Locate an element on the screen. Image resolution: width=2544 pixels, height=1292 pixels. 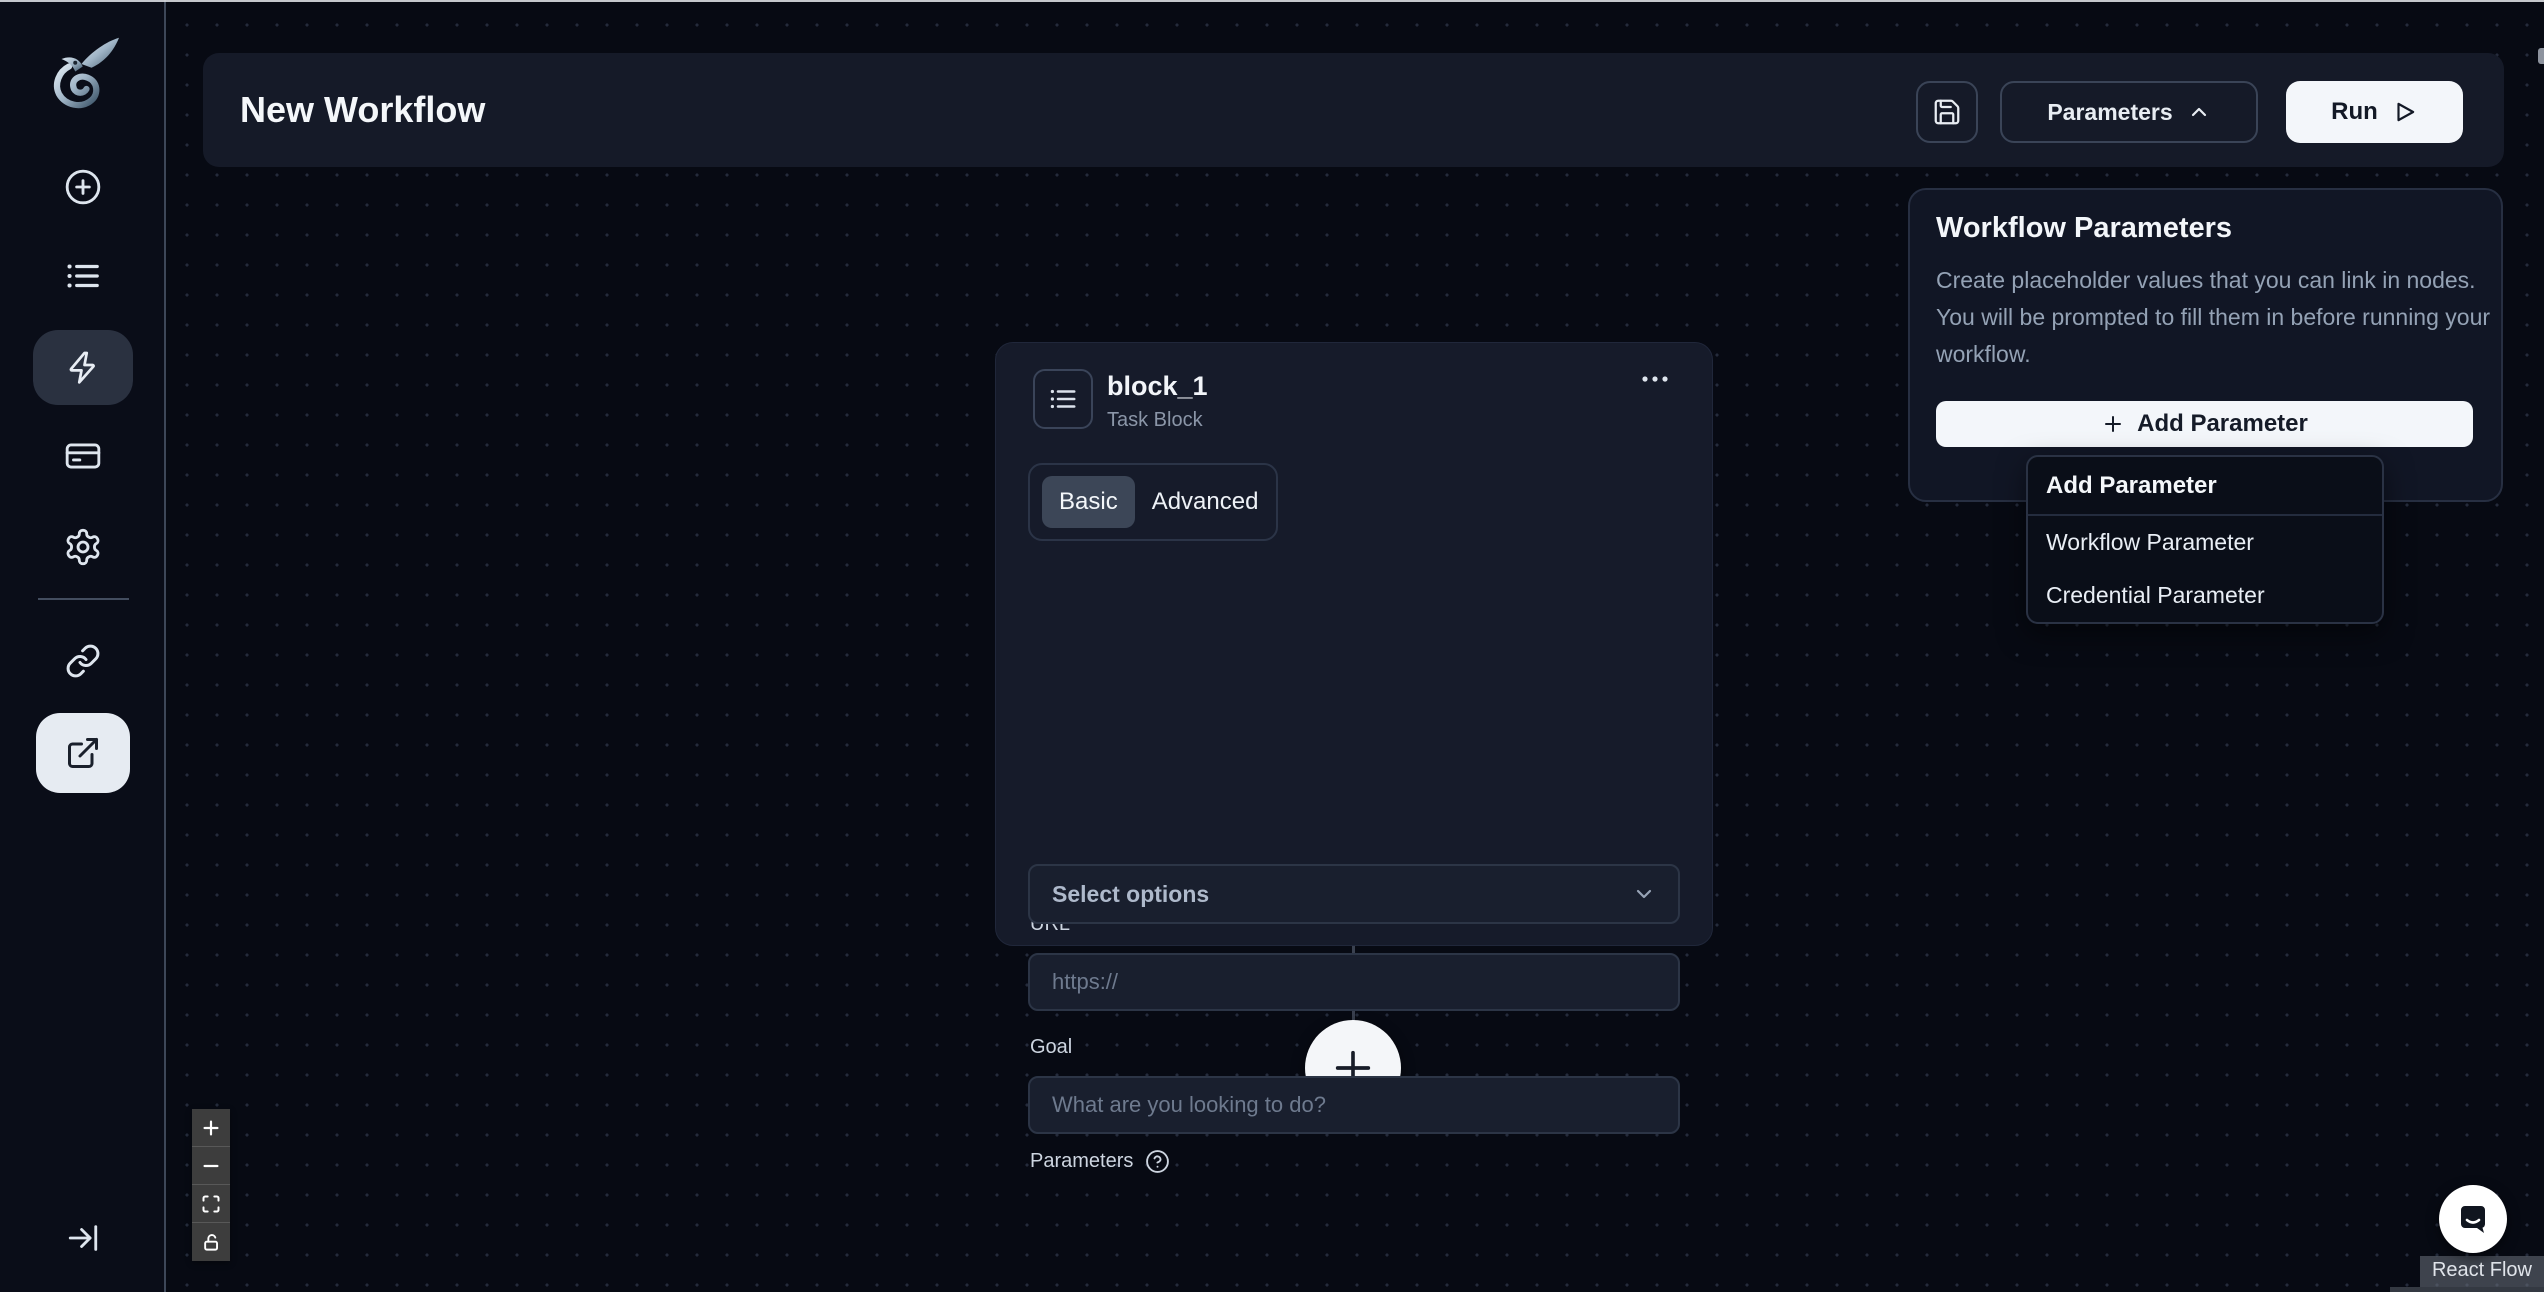
zoom-in-button is located at coordinates (211, 1128).